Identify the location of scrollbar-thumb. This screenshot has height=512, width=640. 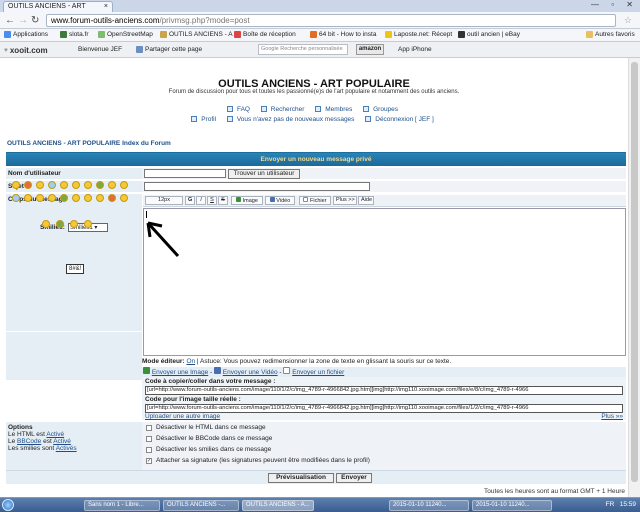
(634, 272).